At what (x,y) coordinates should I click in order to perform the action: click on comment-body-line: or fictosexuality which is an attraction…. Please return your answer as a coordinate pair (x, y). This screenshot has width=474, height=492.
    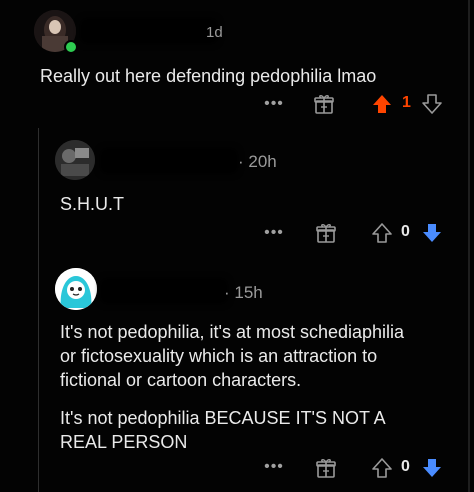
    Looking at the image, I should click on (219, 356).